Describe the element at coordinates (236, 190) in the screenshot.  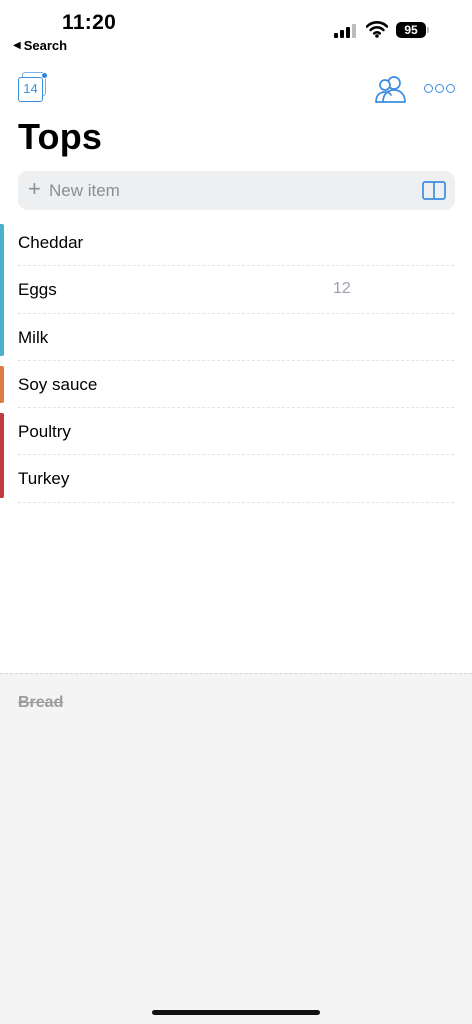
I see `new-item-input: + New item` at that location.